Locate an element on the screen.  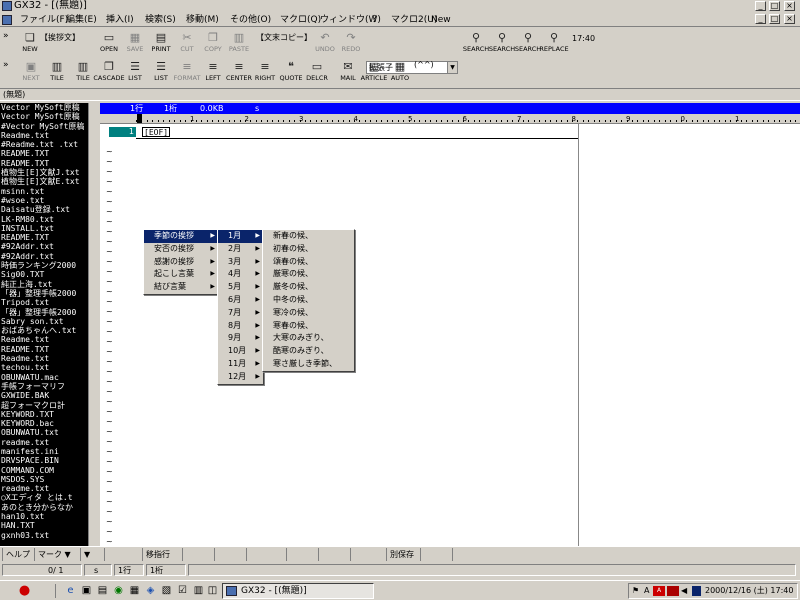
doc-minimize-button: _ is located at coordinates (760, 19).